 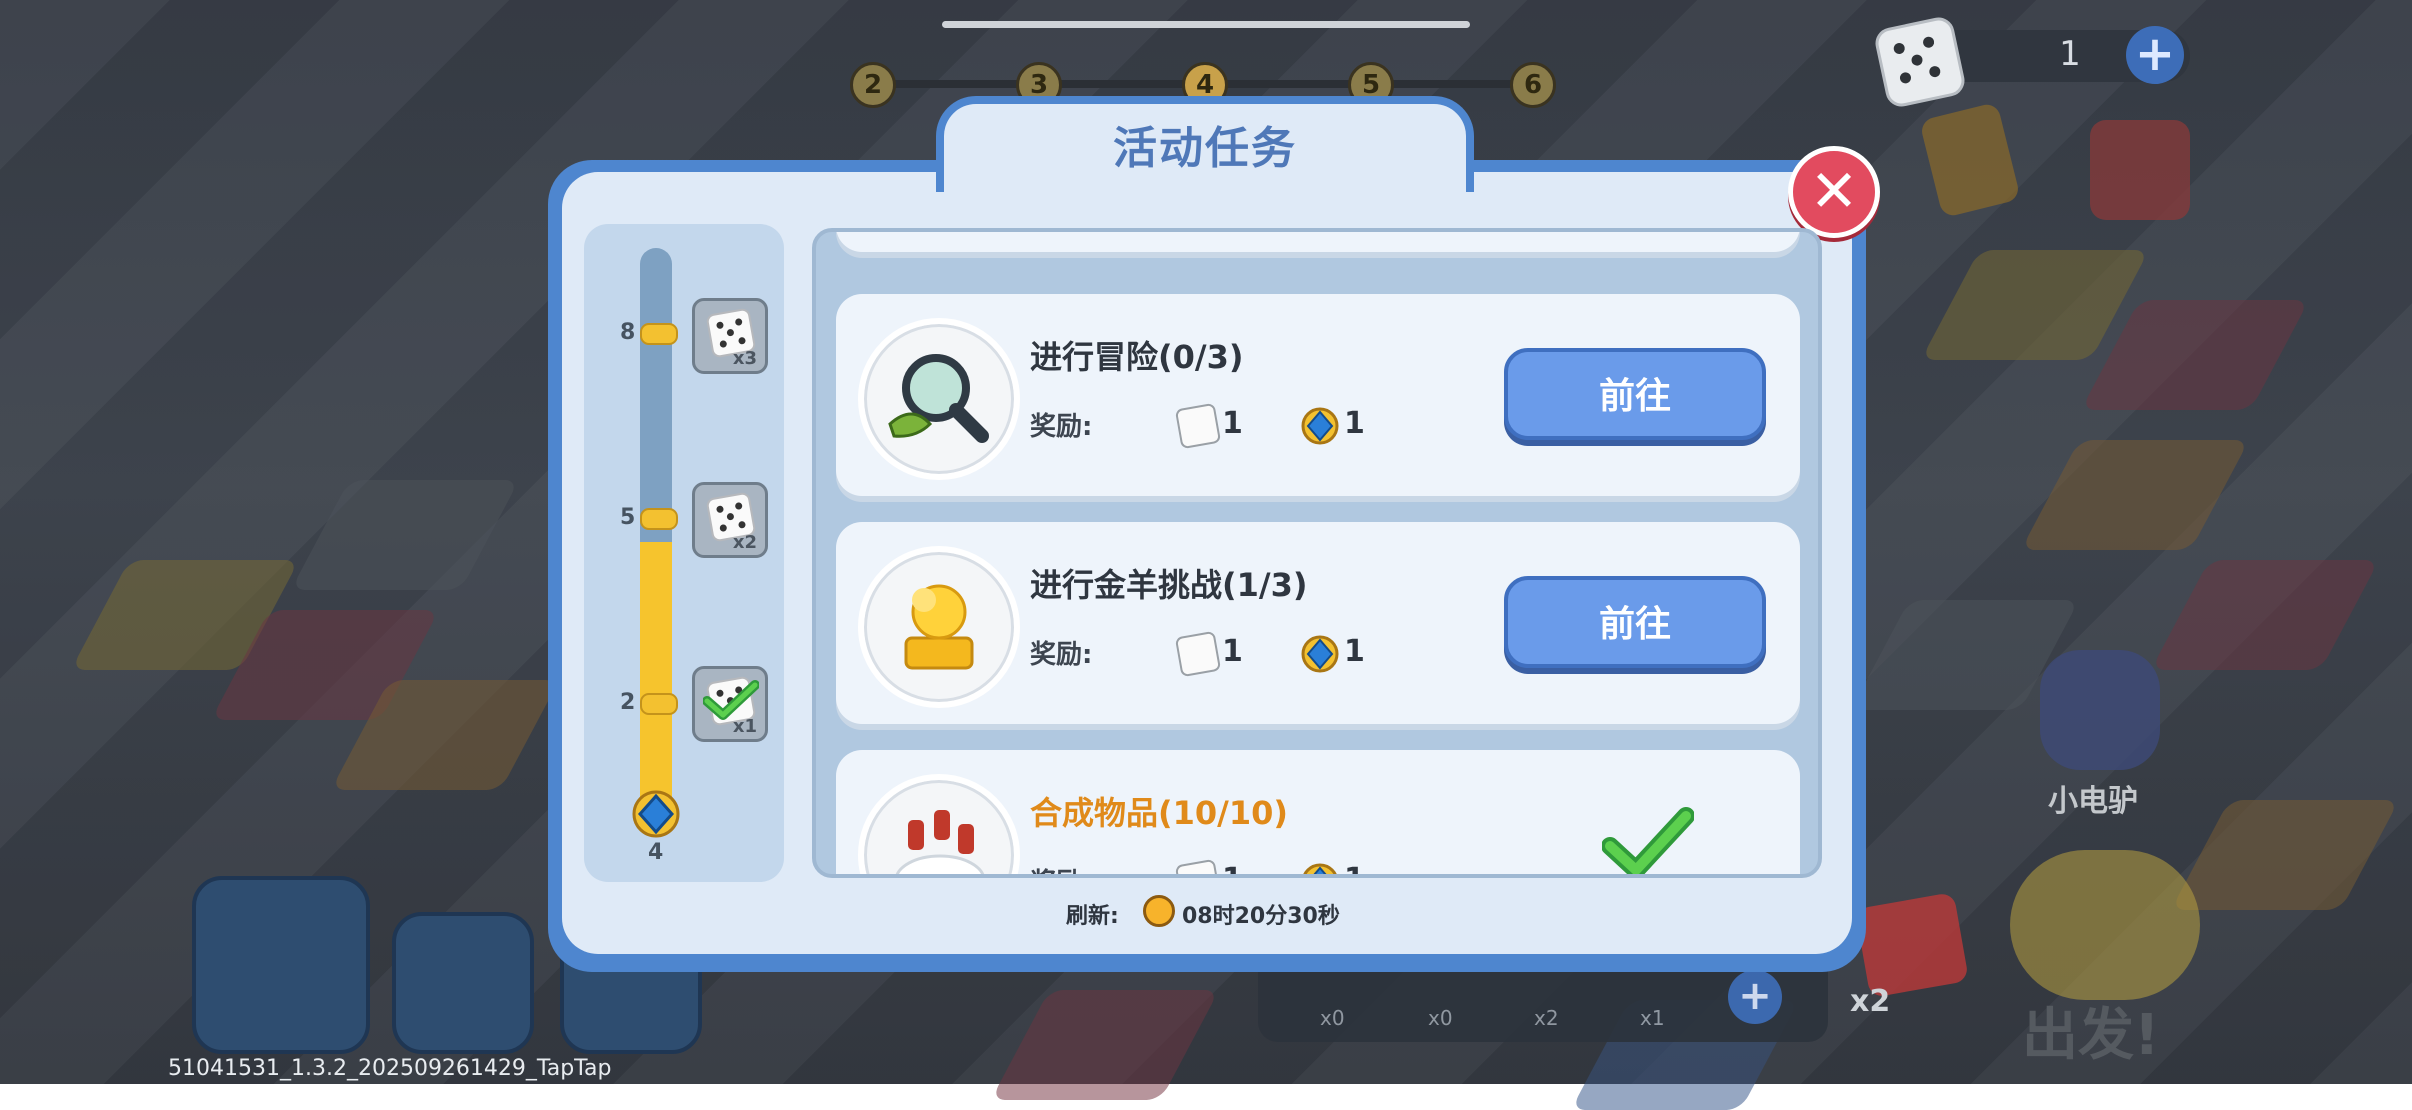 I want to click on golden-sheep-icon, so click(x=939, y=627).